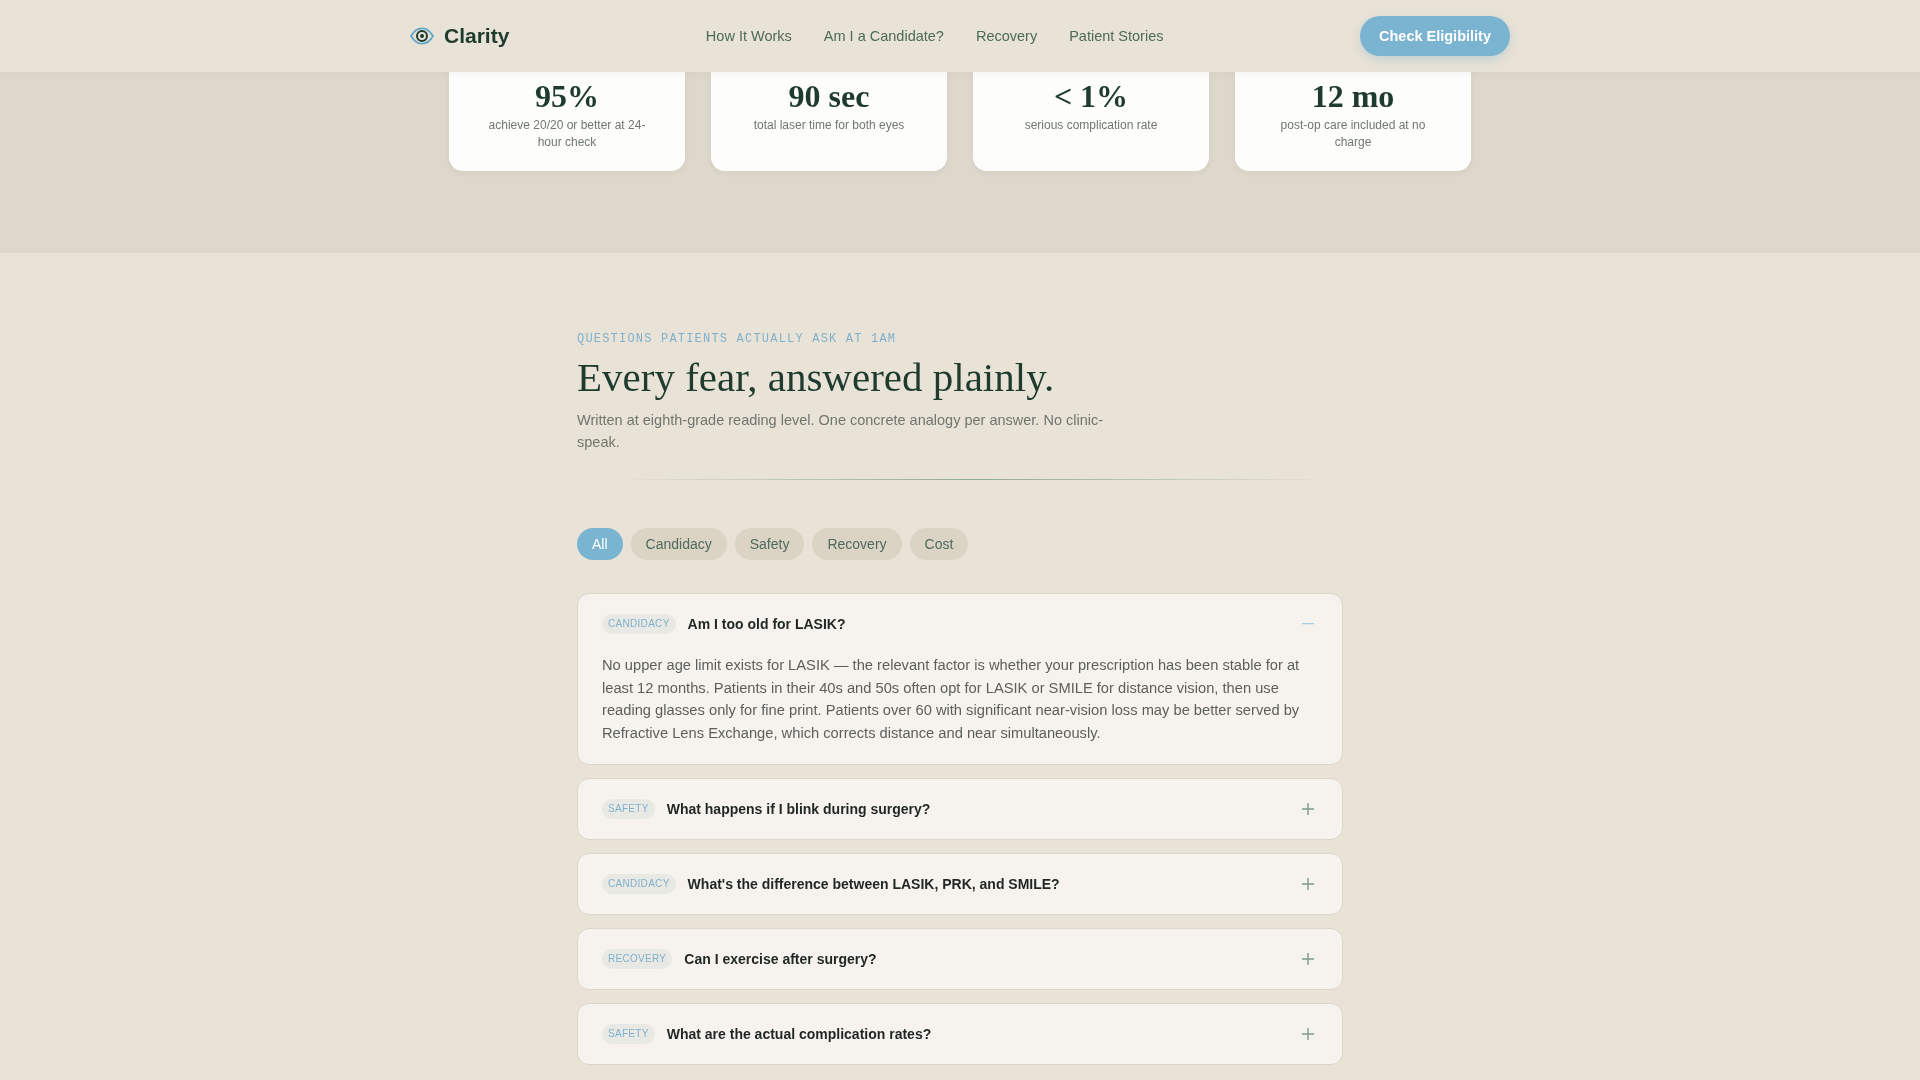  Describe the element at coordinates (1091, 125) in the screenshot. I see `stat-label: serious complication rate` at that location.